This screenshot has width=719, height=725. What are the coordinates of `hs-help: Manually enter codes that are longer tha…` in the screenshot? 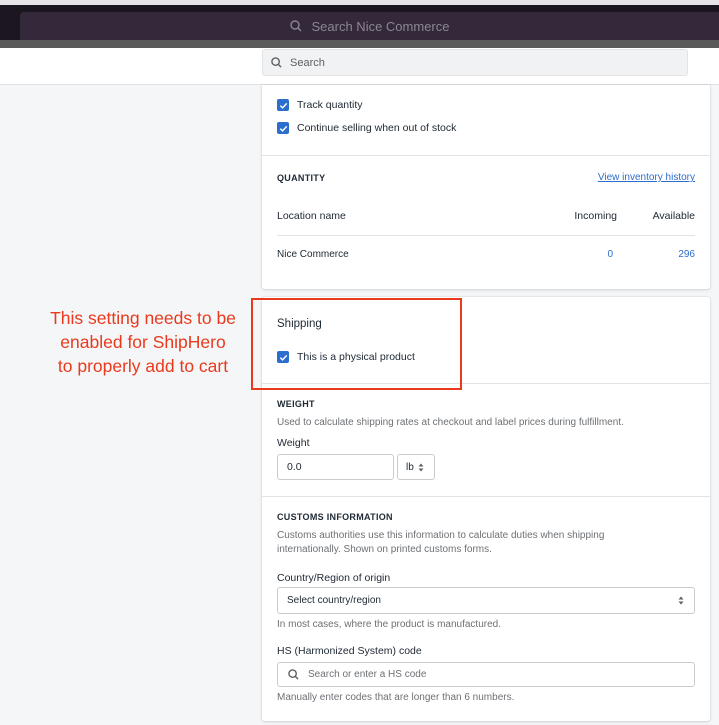 It's located at (396, 697).